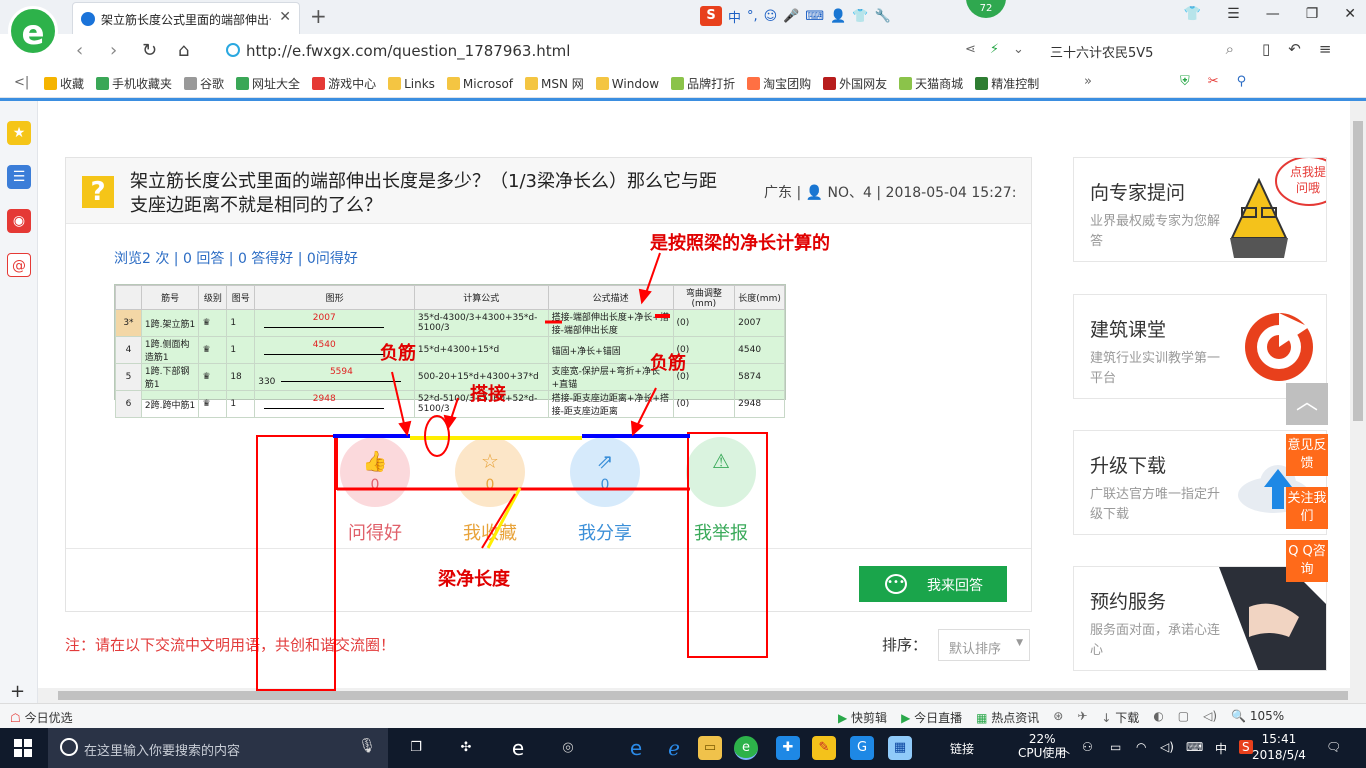  Describe the element at coordinates (1007, 83) in the screenshot. I see `bookmark-item: 精准控制` at that location.